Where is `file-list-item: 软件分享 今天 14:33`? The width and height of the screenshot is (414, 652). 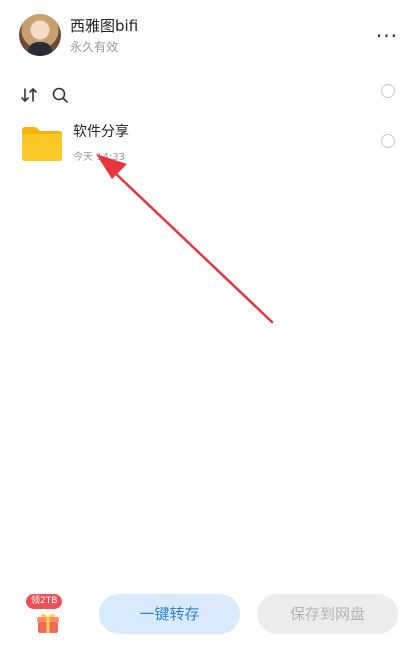
file-list-item: 软件分享 今天 14:33 is located at coordinates (207, 144).